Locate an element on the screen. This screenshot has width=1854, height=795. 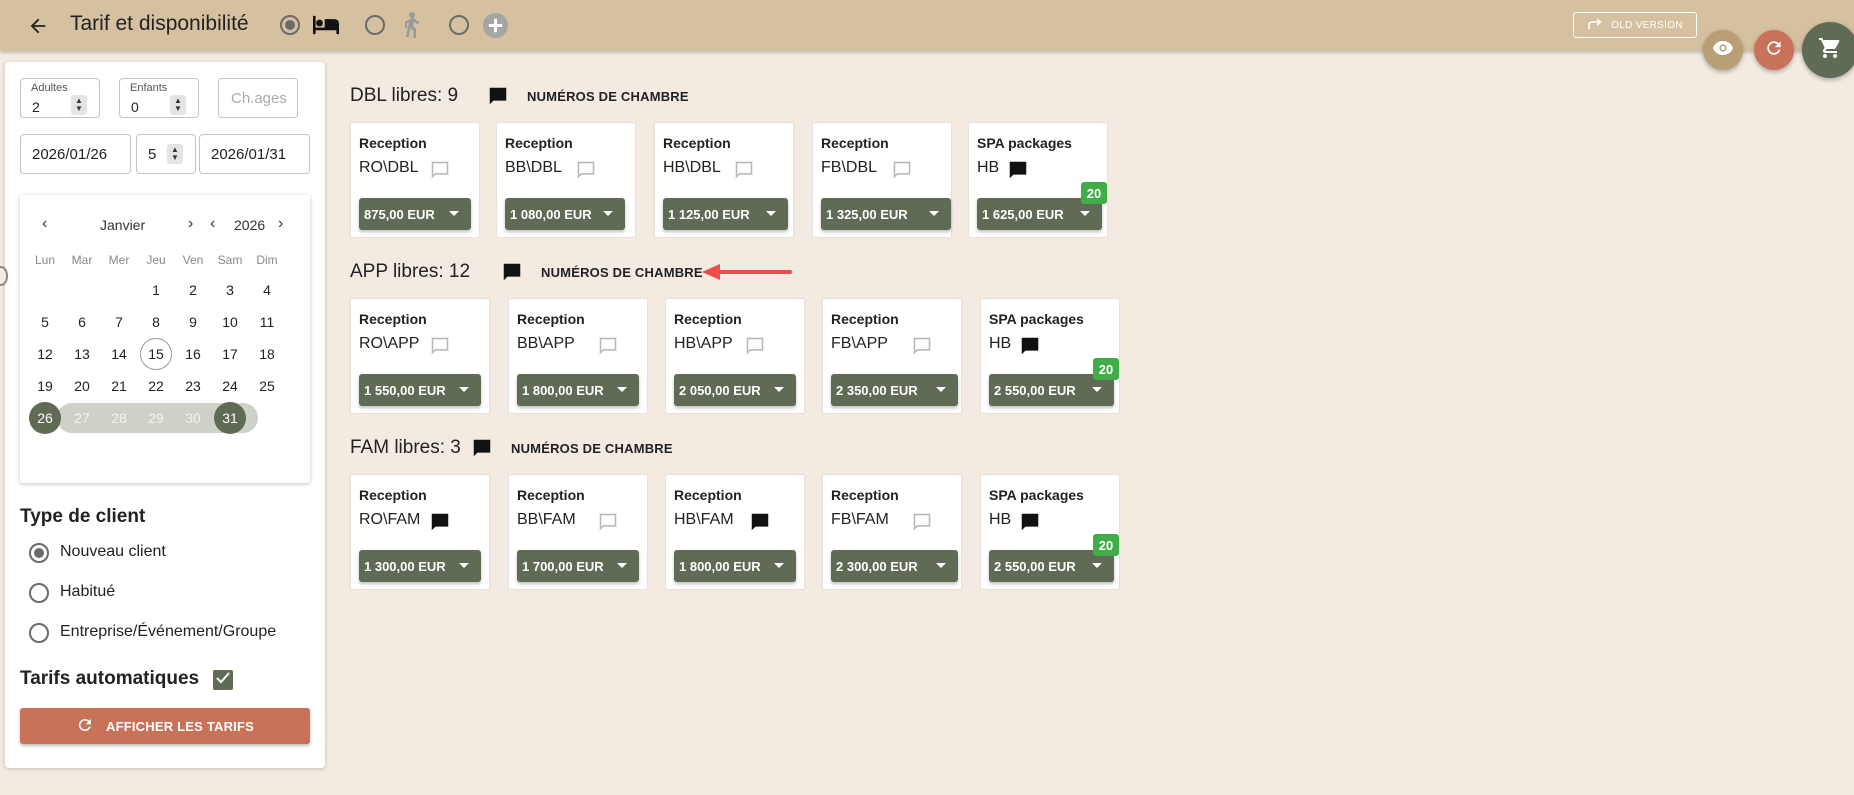
price-label: 1 080,00 EUR is located at coordinates (551, 214).